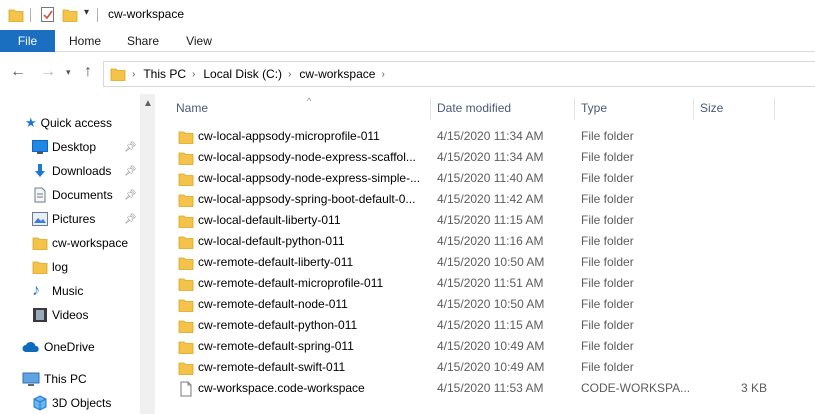  I want to click on nav-item-label: Videos, so click(70, 315).